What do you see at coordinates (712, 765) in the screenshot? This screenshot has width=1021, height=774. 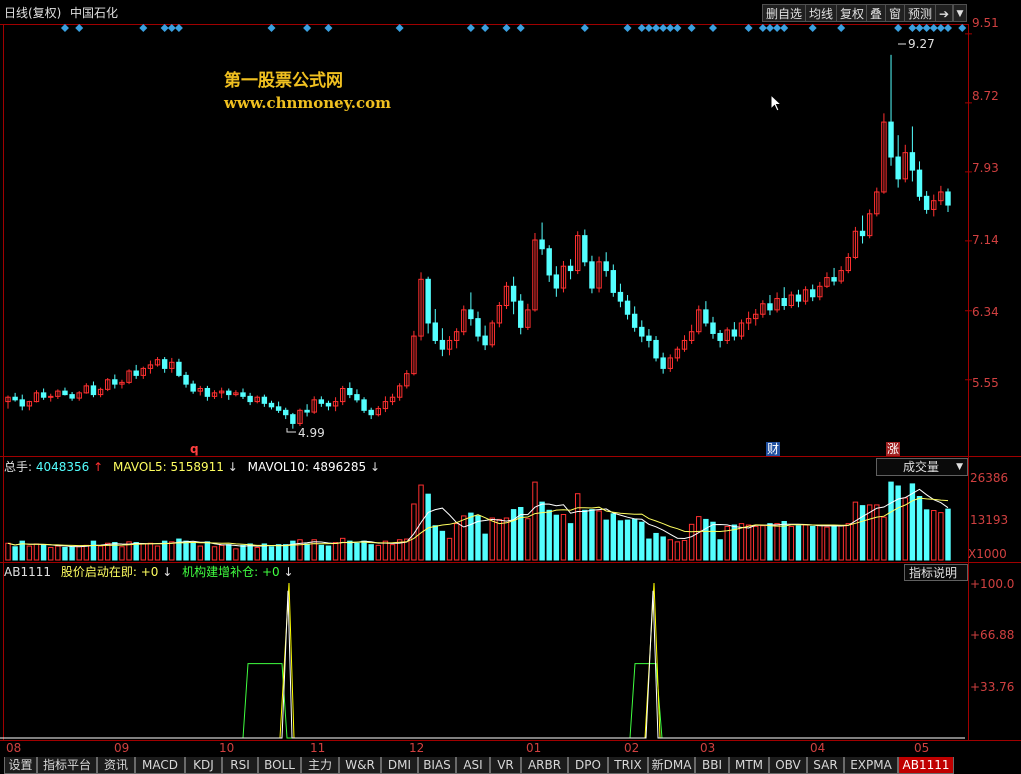 I see `tab-bbi: BBI` at bounding box center [712, 765].